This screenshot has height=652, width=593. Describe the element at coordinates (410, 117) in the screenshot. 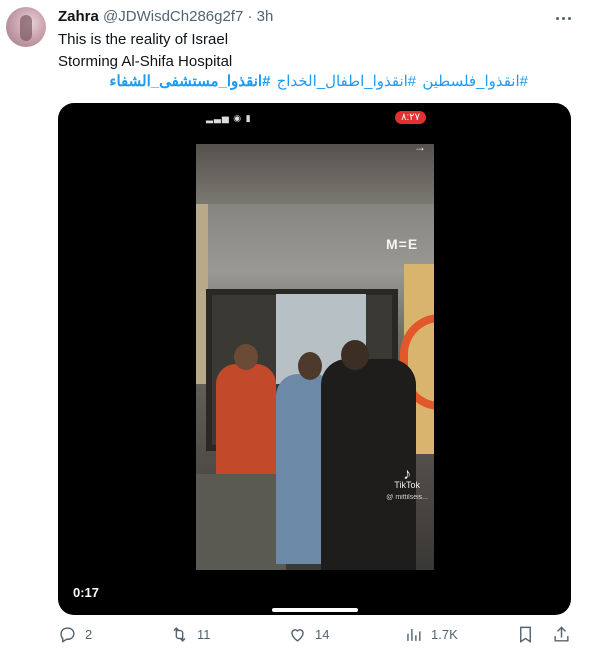

I see `status-clock: ٨:٢٧` at that location.